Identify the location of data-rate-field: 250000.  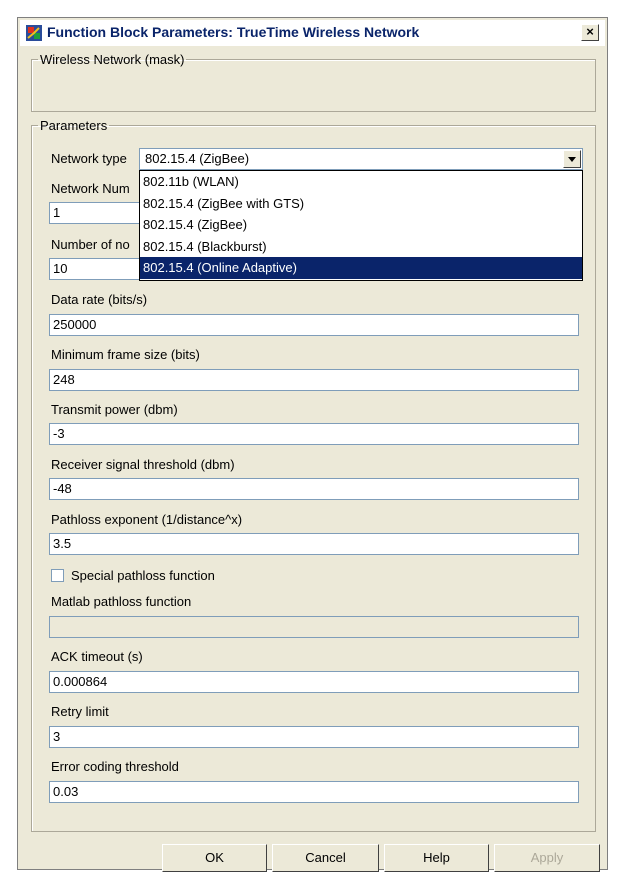
(314, 325).